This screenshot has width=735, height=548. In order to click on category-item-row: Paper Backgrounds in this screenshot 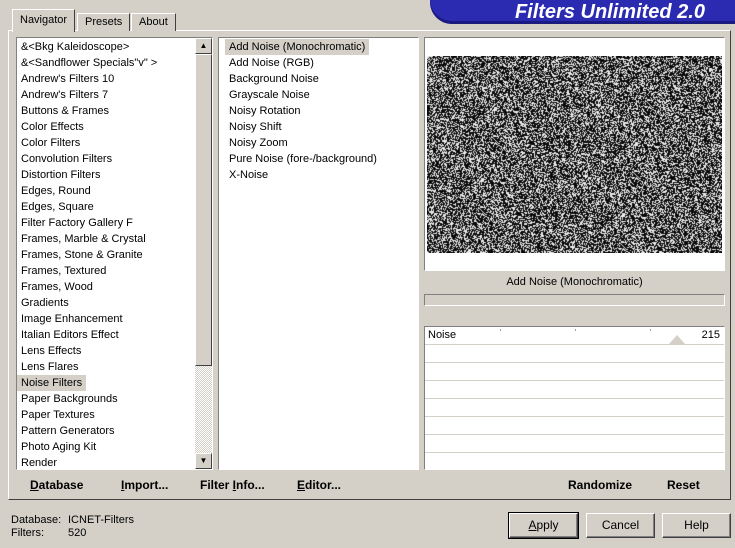, I will do `click(87, 399)`.